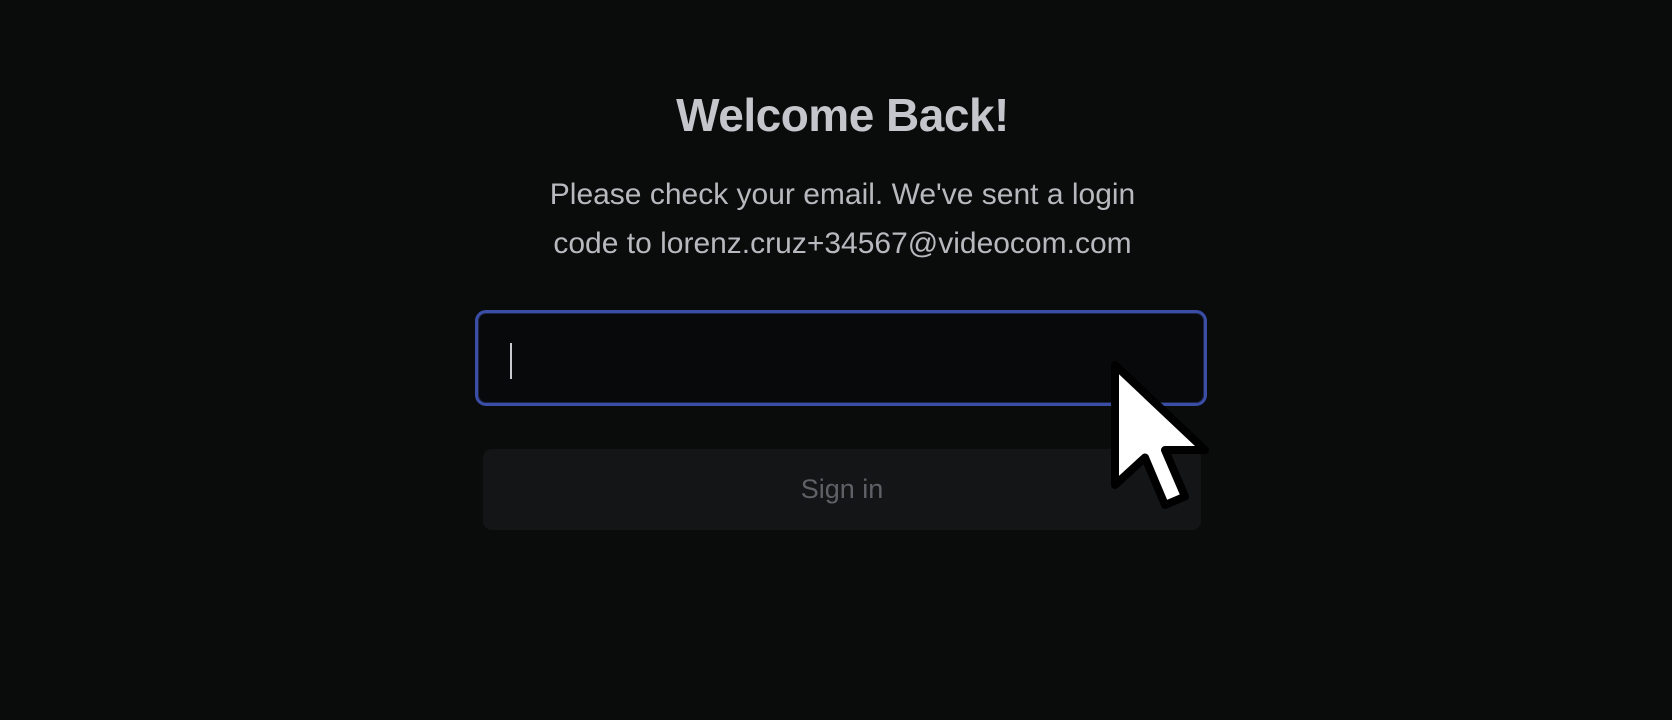 This screenshot has height=720, width=1672. I want to click on text-caret, so click(511, 361).